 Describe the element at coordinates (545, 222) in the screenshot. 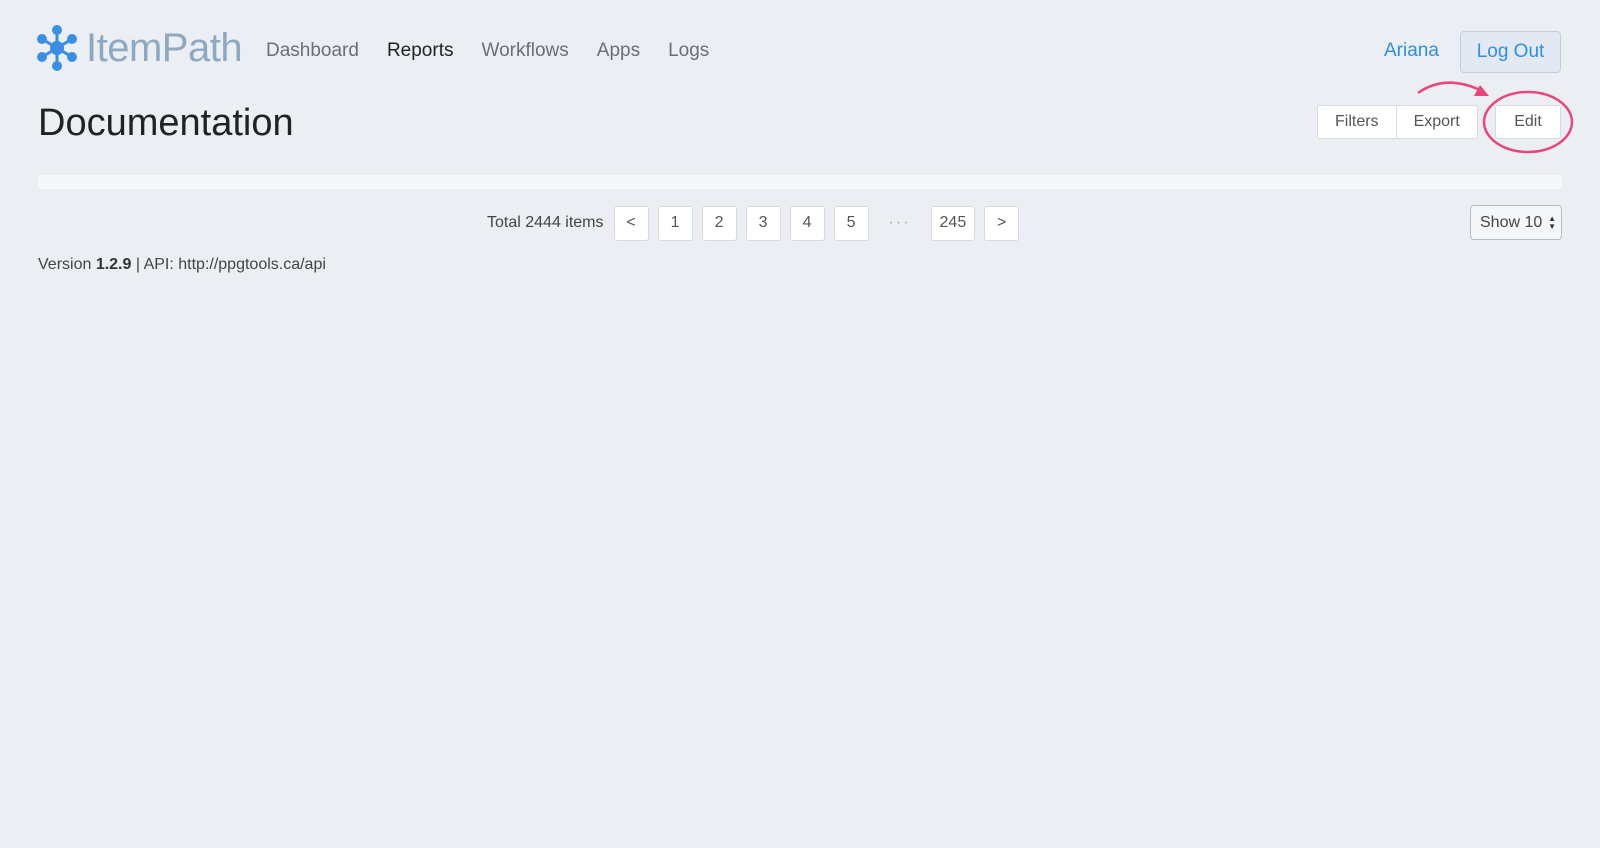

I see `total-items-text: Total 2444 items` at that location.